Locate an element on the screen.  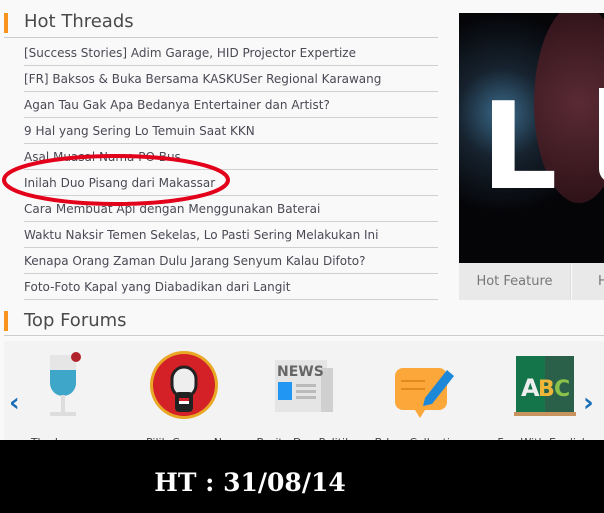
forum-b-log-collections: B-Log Collections is located at coordinates (422, 399).